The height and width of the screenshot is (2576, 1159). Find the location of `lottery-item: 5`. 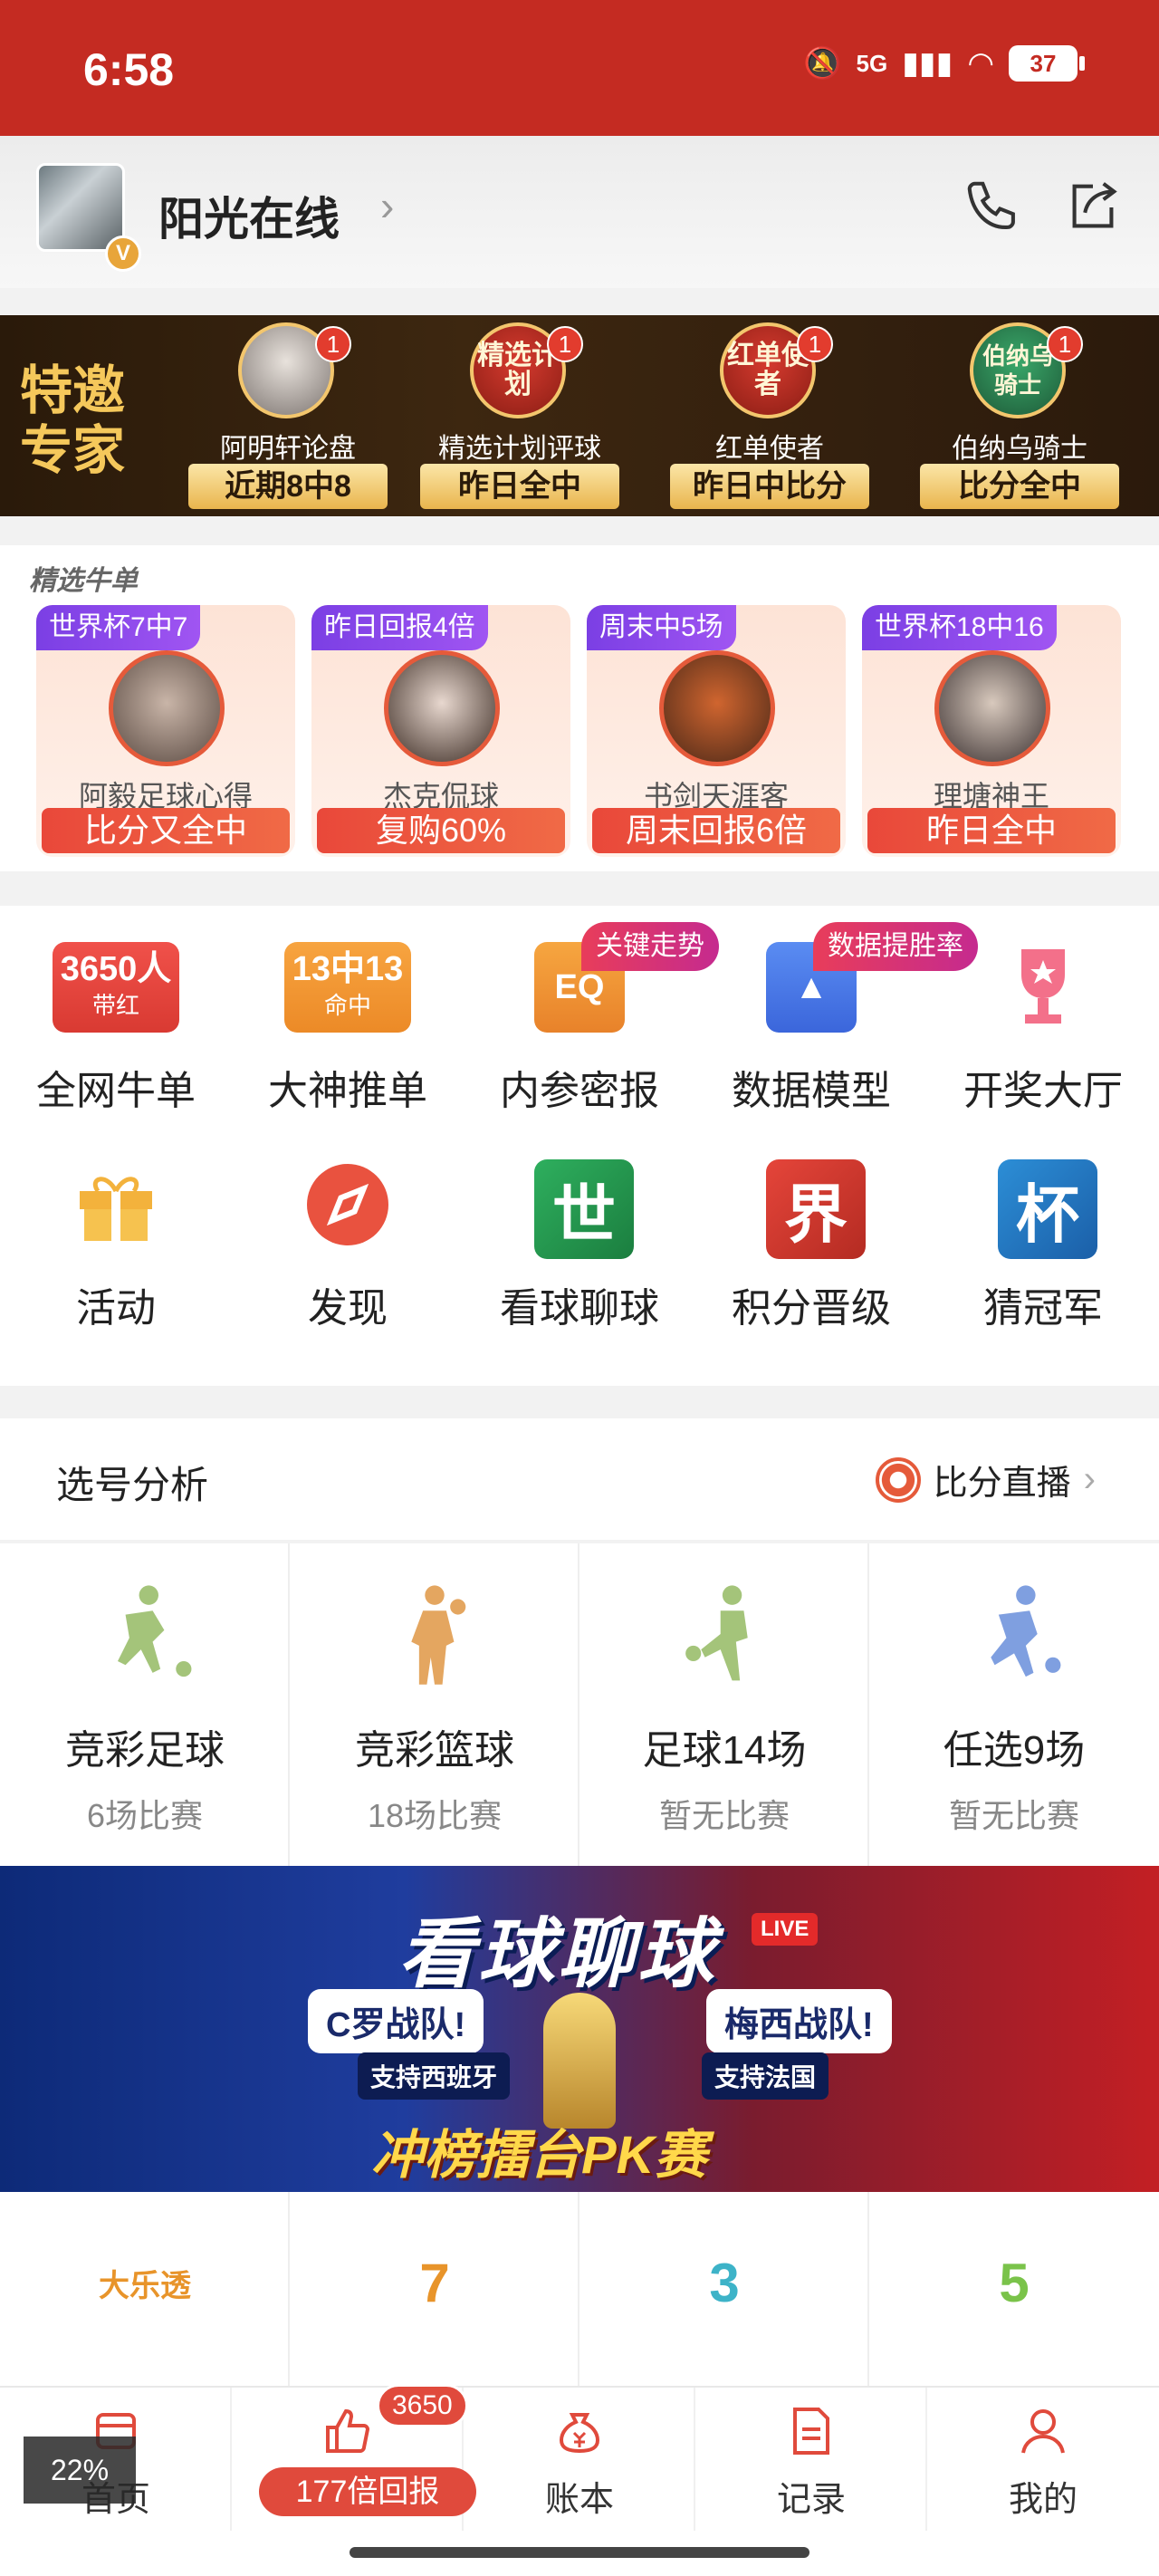

lottery-item: 5 is located at coordinates (1014, 2291).